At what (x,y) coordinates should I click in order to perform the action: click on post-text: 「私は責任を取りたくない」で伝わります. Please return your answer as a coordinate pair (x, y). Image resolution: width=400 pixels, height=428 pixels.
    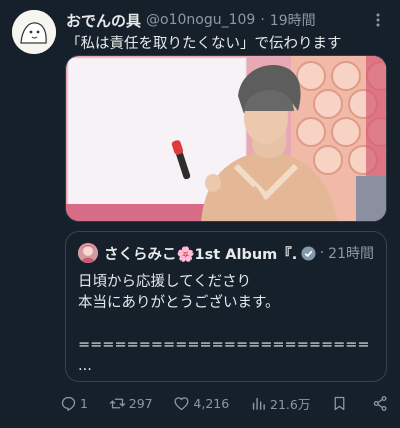
    Looking at the image, I should click on (204, 44).